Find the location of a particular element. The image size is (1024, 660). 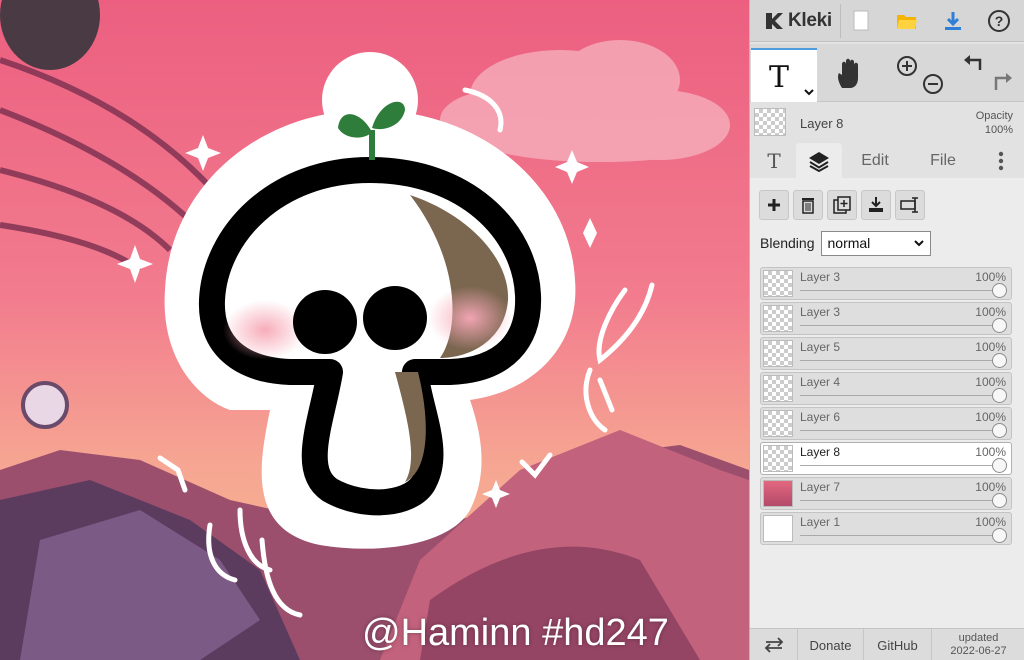

swap-side-button is located at coordinates (774, 644).